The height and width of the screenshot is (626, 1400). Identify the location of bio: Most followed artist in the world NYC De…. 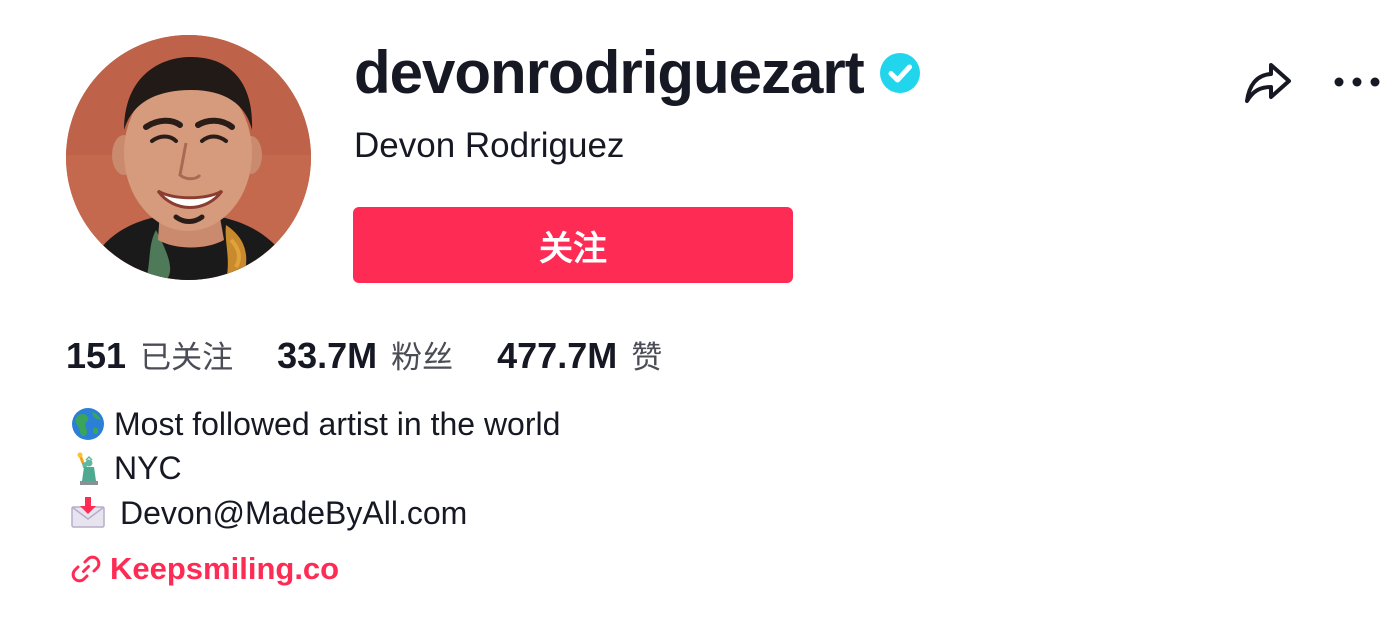
(315, 469).